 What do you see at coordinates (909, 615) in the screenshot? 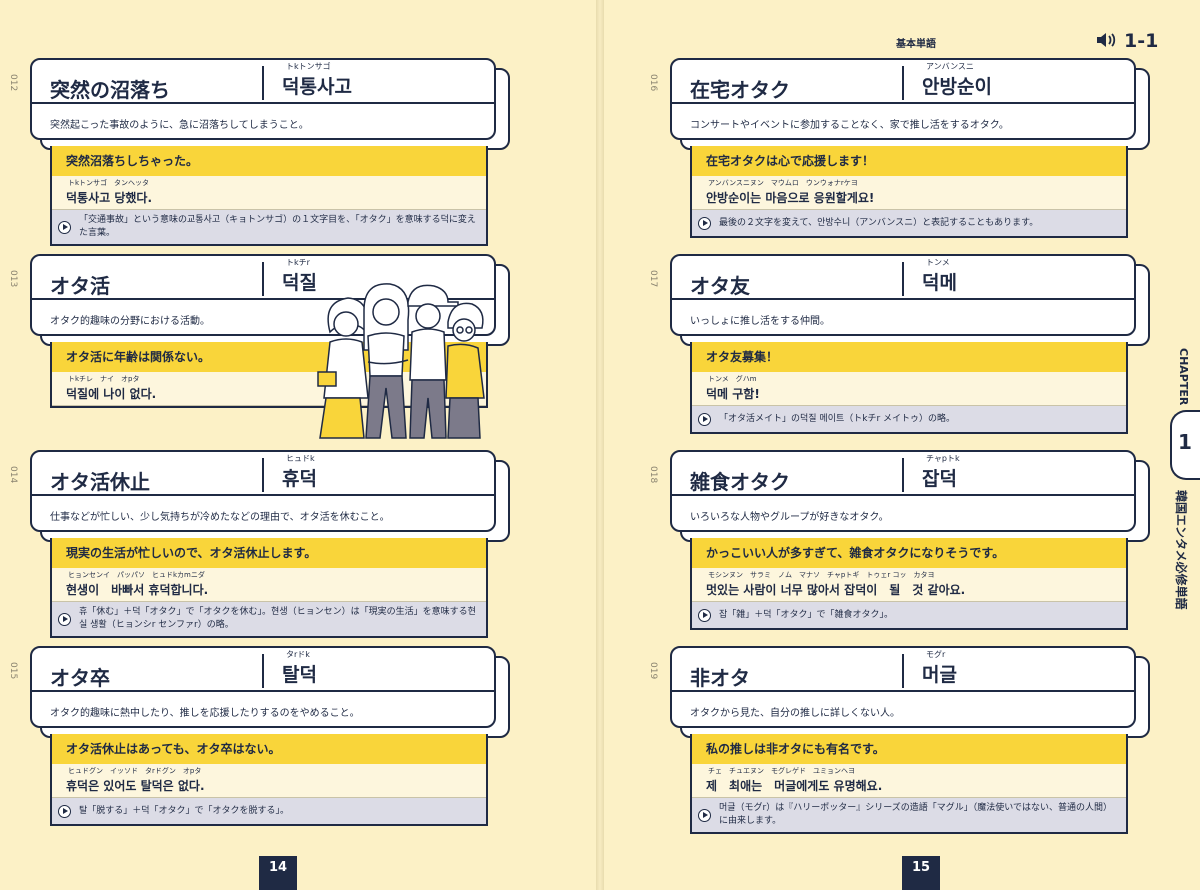
I see `entry-note: 잡「雑」＋덕「オタク」で「雑食オタク」。` at bounding box center [909, 615].